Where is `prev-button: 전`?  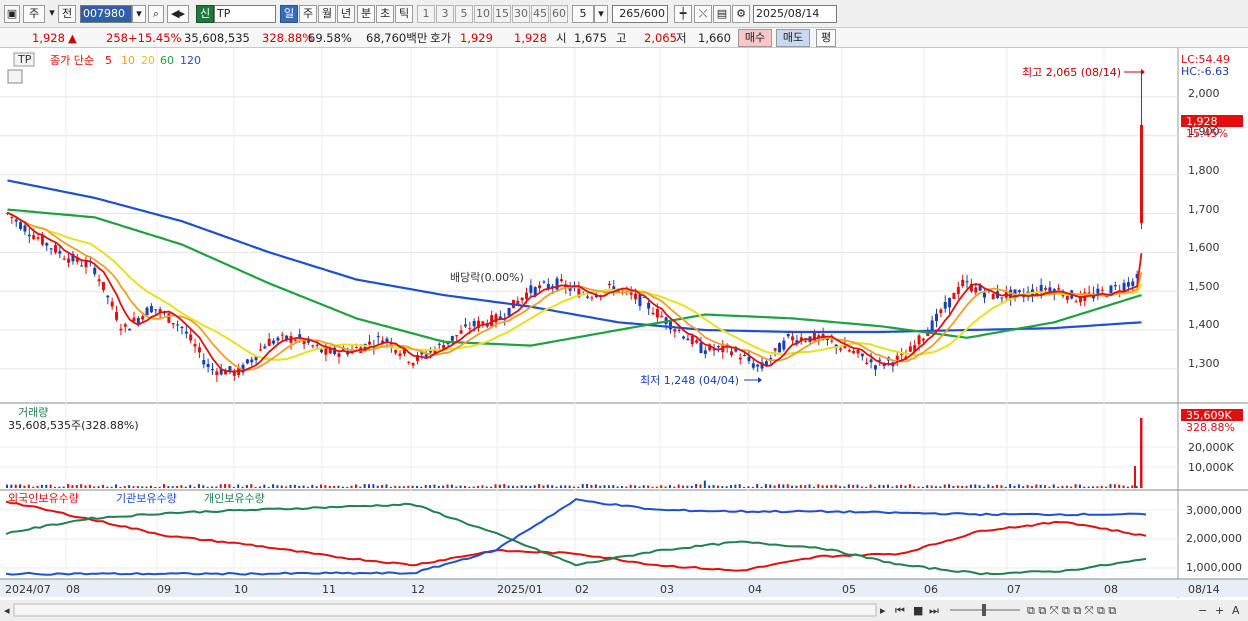
prev-button: 전 is located at coordinates (67, 14).